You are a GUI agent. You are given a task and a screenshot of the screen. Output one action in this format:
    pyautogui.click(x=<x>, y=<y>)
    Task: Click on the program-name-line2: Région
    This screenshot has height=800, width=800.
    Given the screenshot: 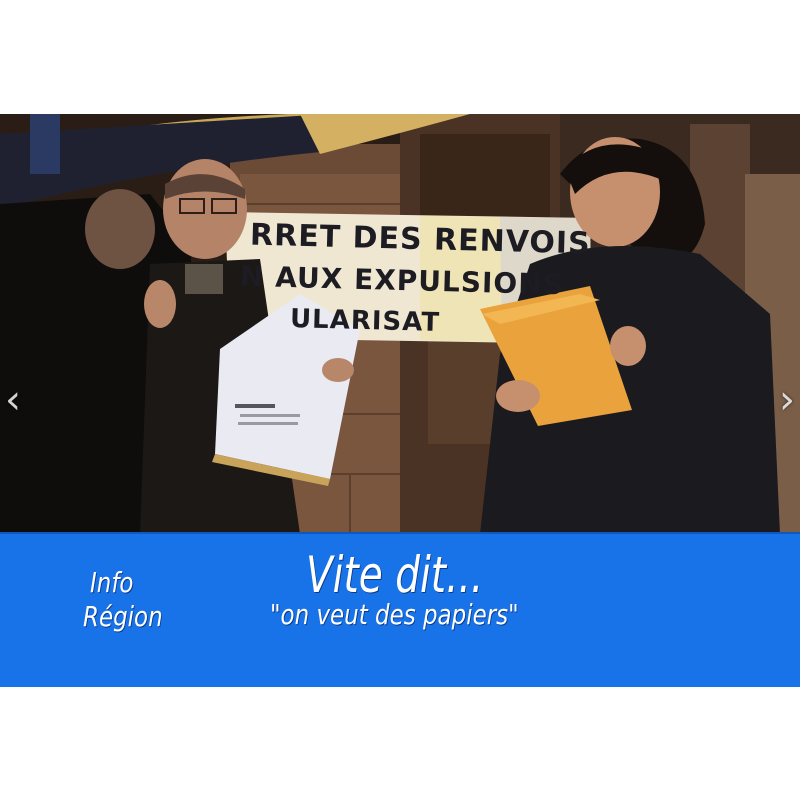 What is the action you would take?
    pyautogui.click(x=123, y=616)
    